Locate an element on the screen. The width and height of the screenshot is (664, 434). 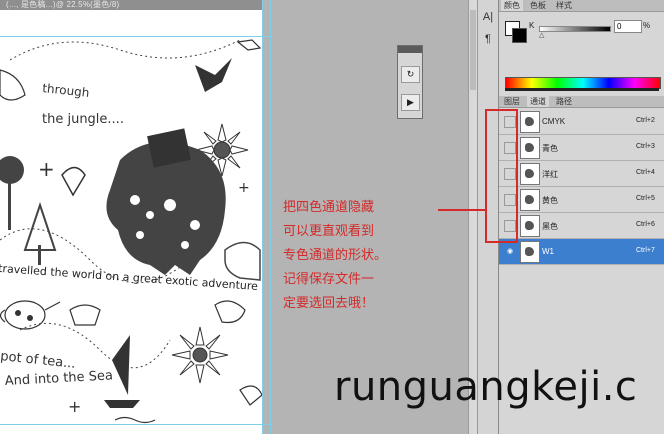
play-action-icon: ▶ is located at coordinates (410, 102).